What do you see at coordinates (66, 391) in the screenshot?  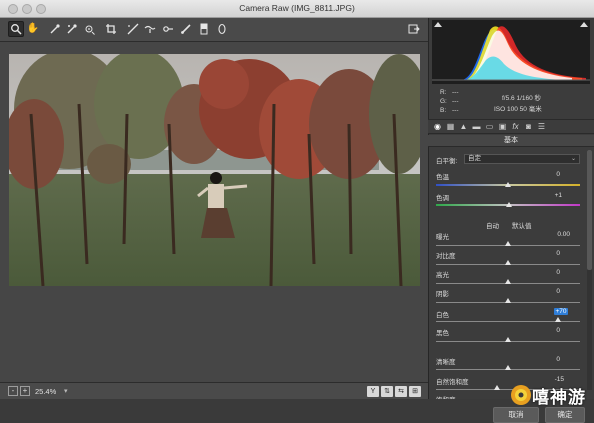 I see `chevron-down-icon: ▾` at bounding box center [66, 391].